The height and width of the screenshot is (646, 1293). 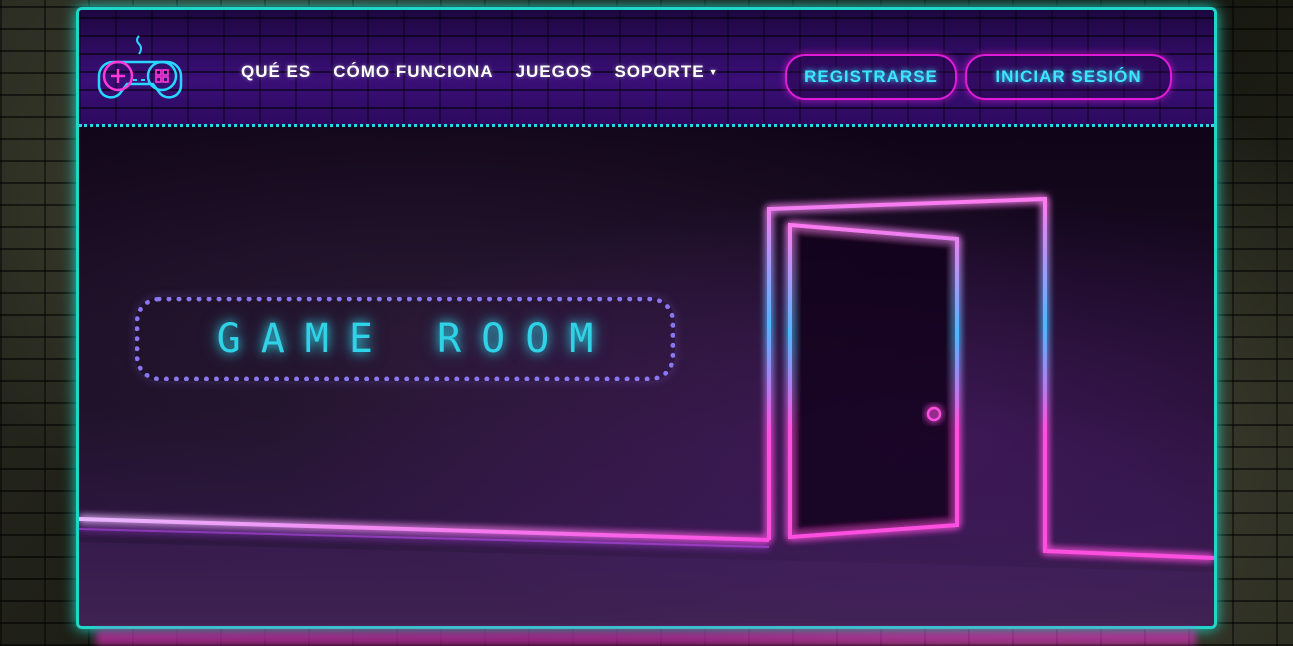 What do you see at coordinates (140, 72) in the screenshot?
I see `gamepad-icon` at bounding box center [140, 72].